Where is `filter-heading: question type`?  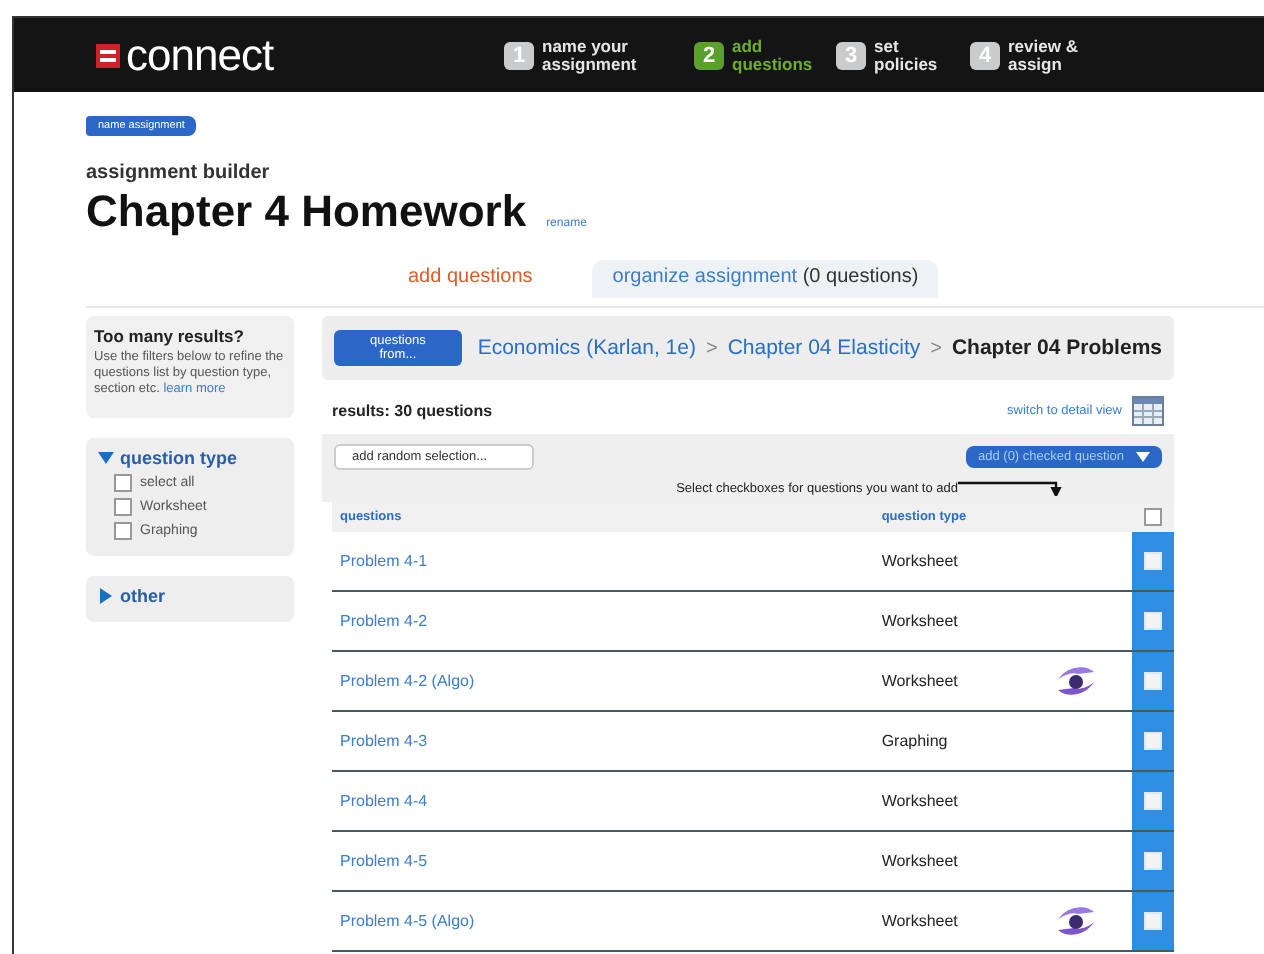
filter-heading: question type is located at coordinates (179, 458).